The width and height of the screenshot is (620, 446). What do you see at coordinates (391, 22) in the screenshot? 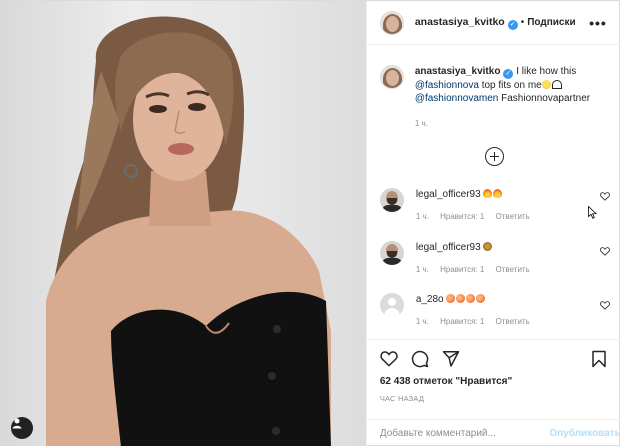
I see `author-avatar` at bounding box center [391, 22].